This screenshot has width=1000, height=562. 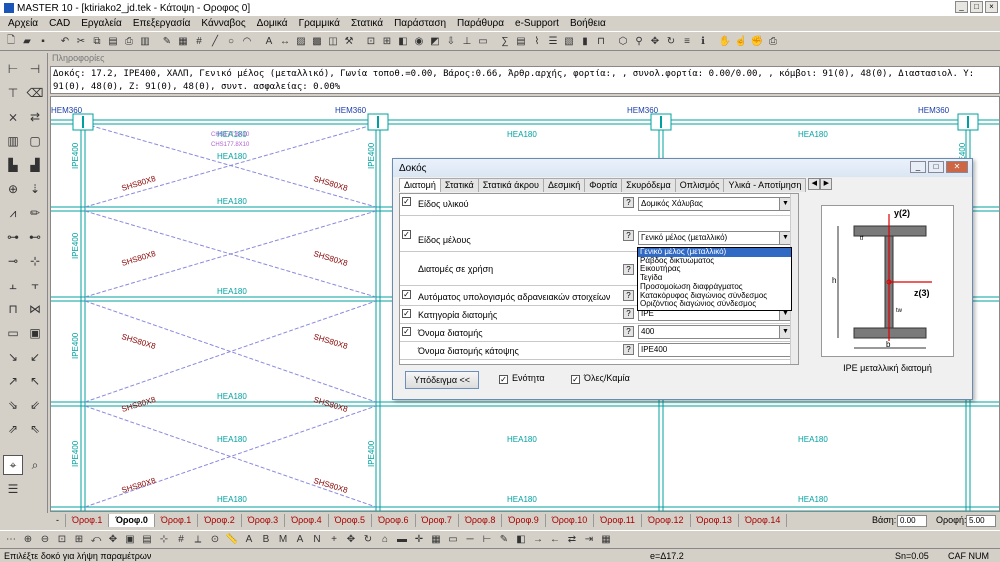 I want to click on text-m-icon: M, so click(x=283, y=539).